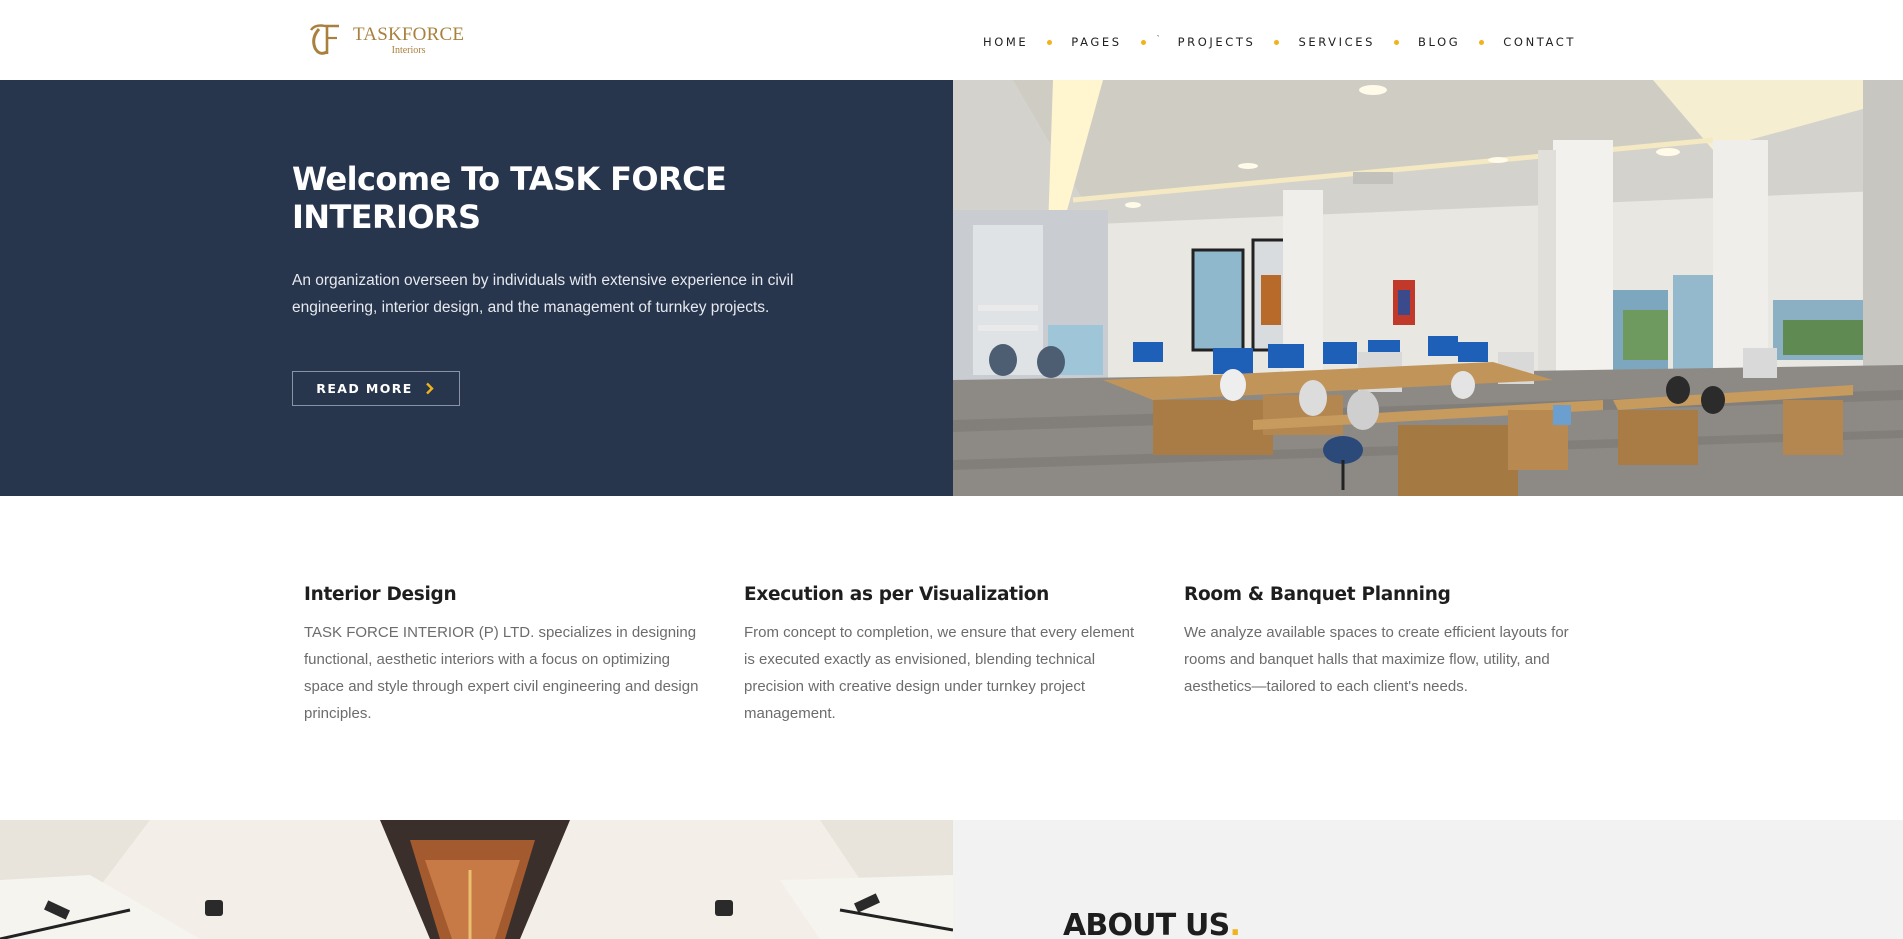  What do you see at coordinates (429, 388) in the screenshot?
I see `chevron-right-icon` at bounding box center [429, 388].